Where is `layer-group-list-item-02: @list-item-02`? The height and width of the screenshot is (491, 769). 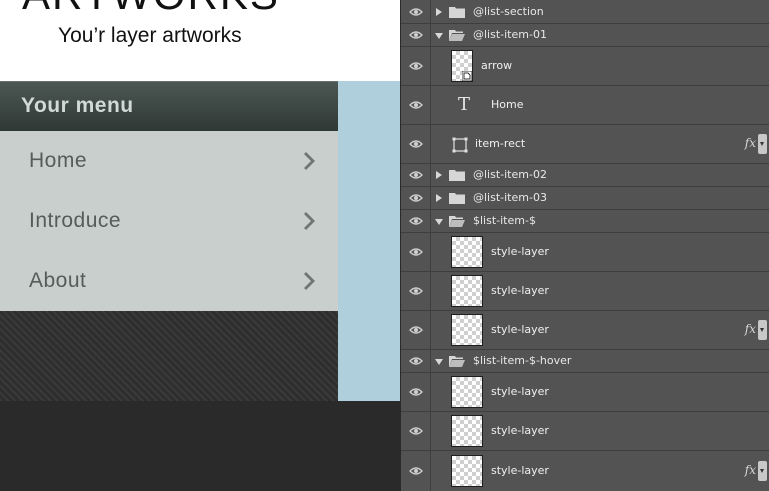 layer-group-list-item-02: @list-item-02 is located at coordinates (585, 175).